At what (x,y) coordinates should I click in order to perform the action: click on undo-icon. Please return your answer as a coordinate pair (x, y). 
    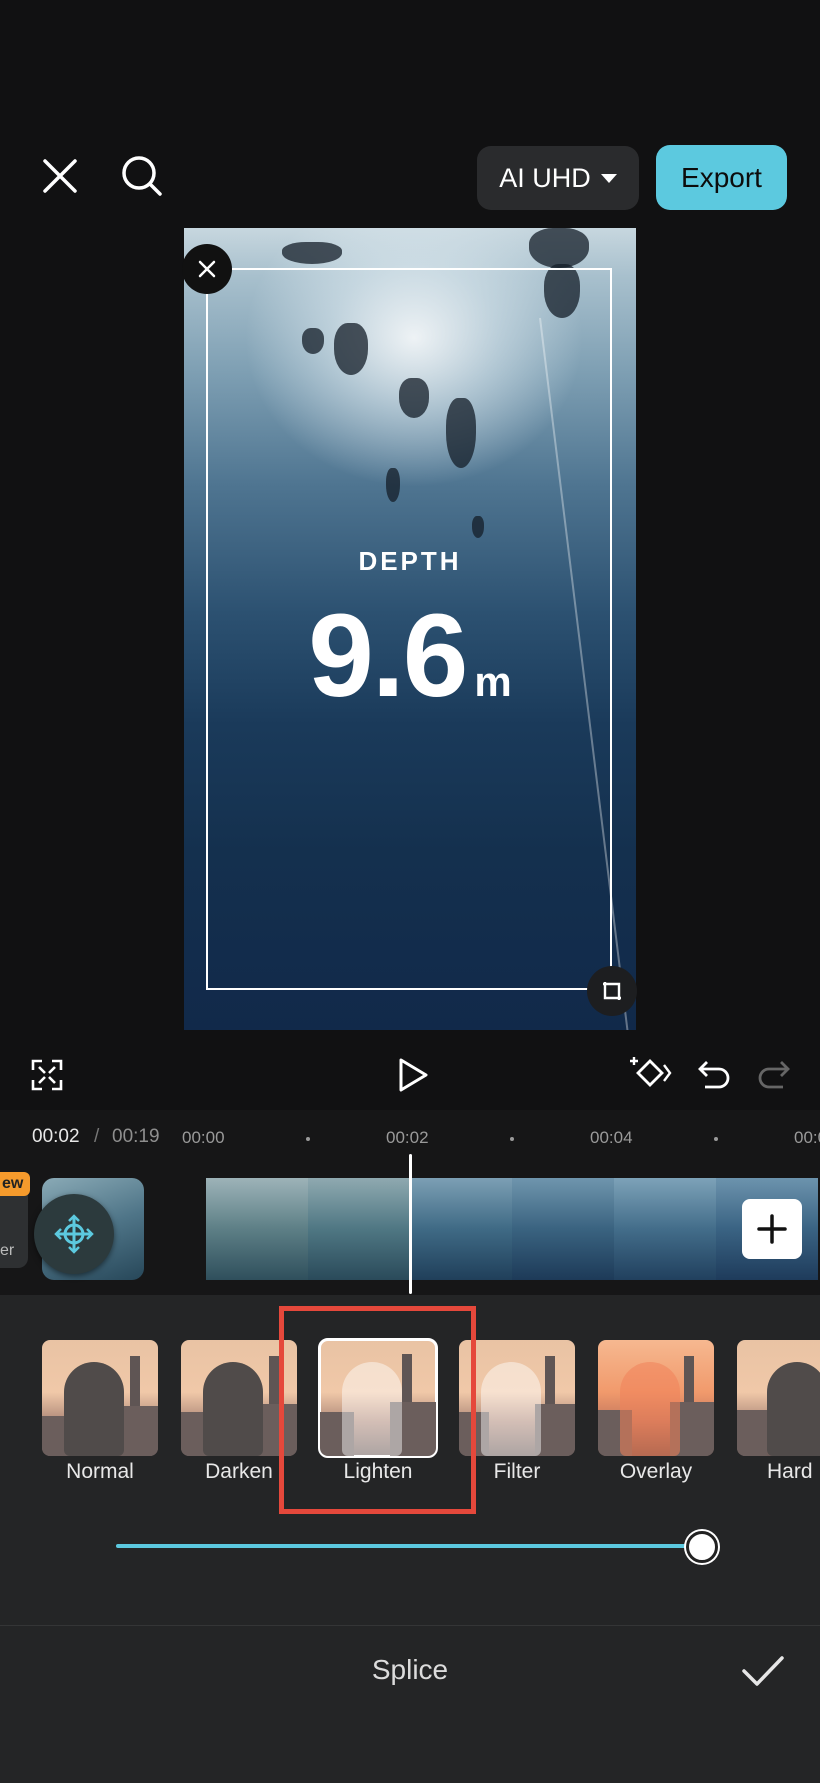
    Looking at the image, I should click on (714, 1075).